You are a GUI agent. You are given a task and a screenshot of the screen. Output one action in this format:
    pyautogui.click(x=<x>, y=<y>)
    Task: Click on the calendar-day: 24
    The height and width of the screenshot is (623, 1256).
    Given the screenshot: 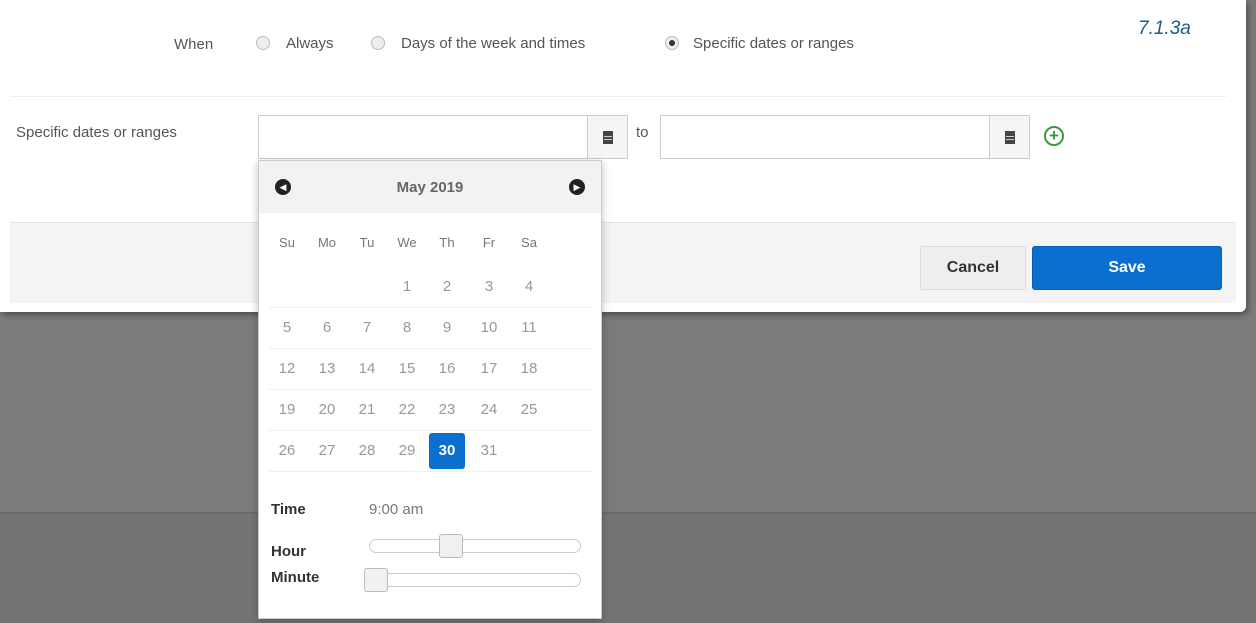 What is the action you would take?
    pyautogui.click(x=489, y=410)
    